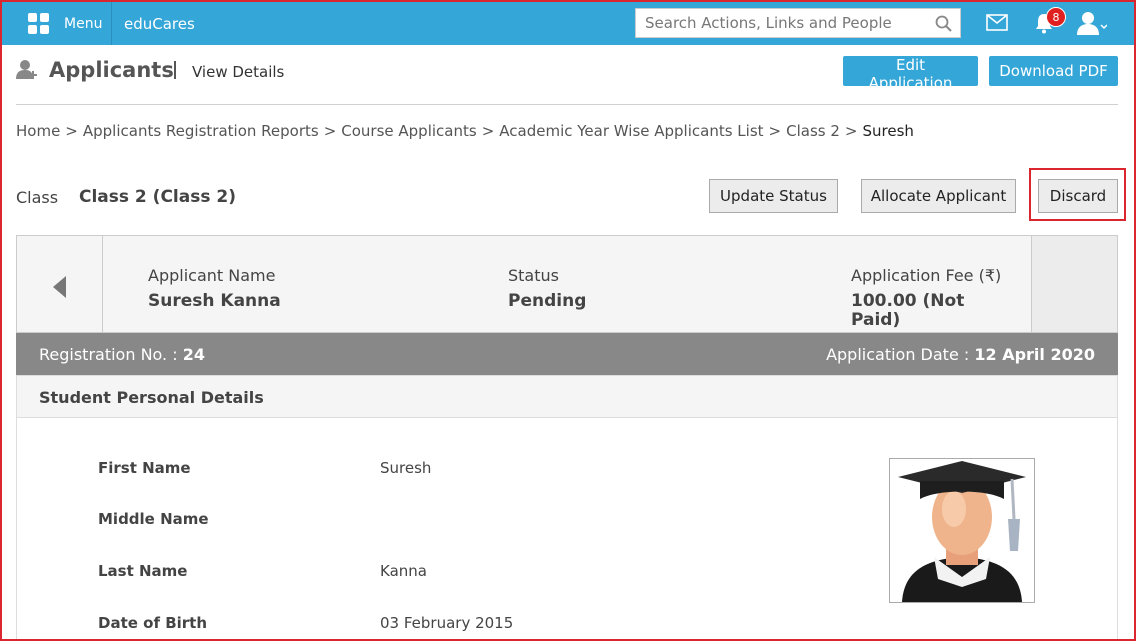 This screenshot has height=641, width=1136. What do you see at coordinates (631, 131) in the screenshot?
I see `breadcrumb-academic-year-list: Academic Year Wise Applicants List` at bounding box center [631, 131].